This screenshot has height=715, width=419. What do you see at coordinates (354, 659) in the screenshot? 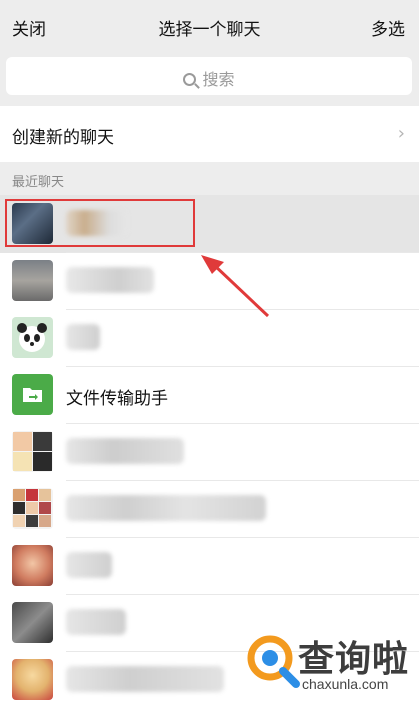
I see `watermark-title: 查询啦` at bounding box center [354, 659].